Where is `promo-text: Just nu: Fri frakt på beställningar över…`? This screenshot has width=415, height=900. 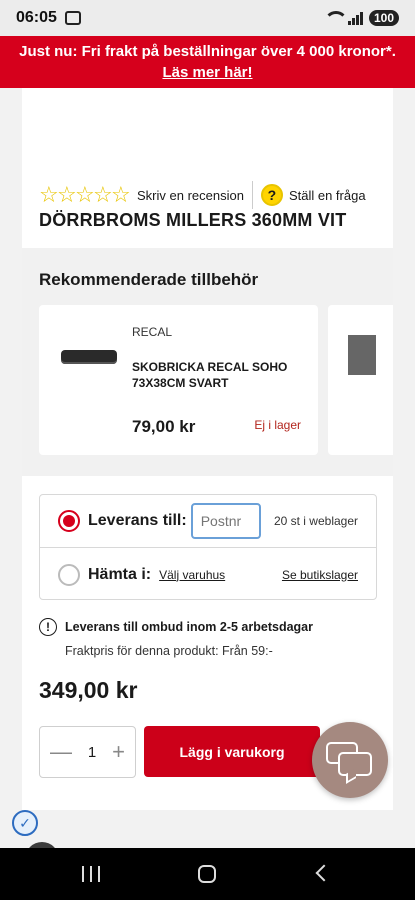
promo-text: Just nu: Fri frakt på beställningar över… is located at coordinates (207, 51).